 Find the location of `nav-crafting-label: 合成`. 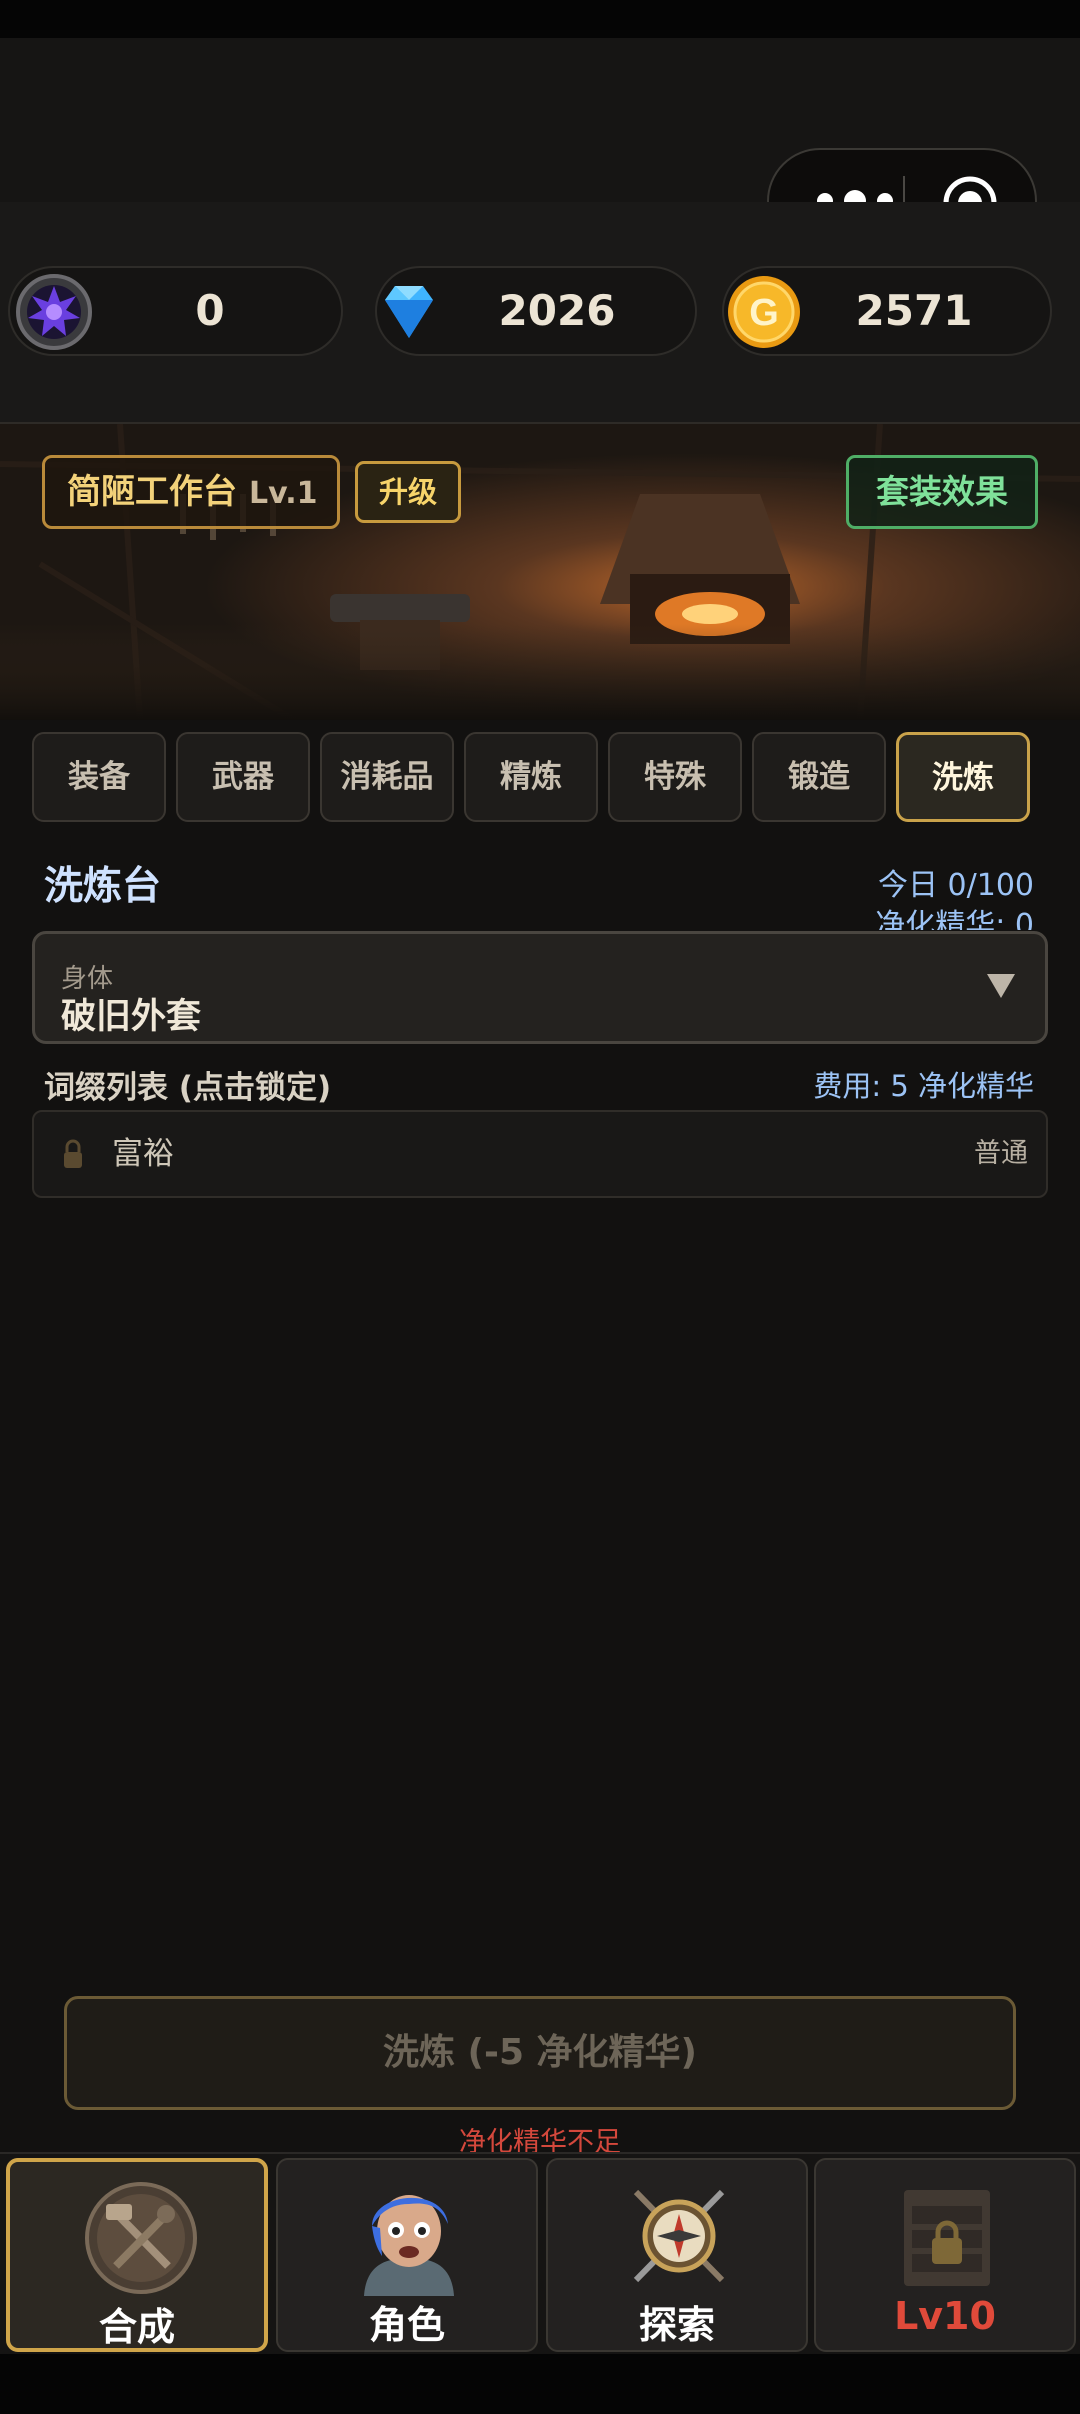

nav-crafting-label: 合成 is located at coordinates (136, 2327).